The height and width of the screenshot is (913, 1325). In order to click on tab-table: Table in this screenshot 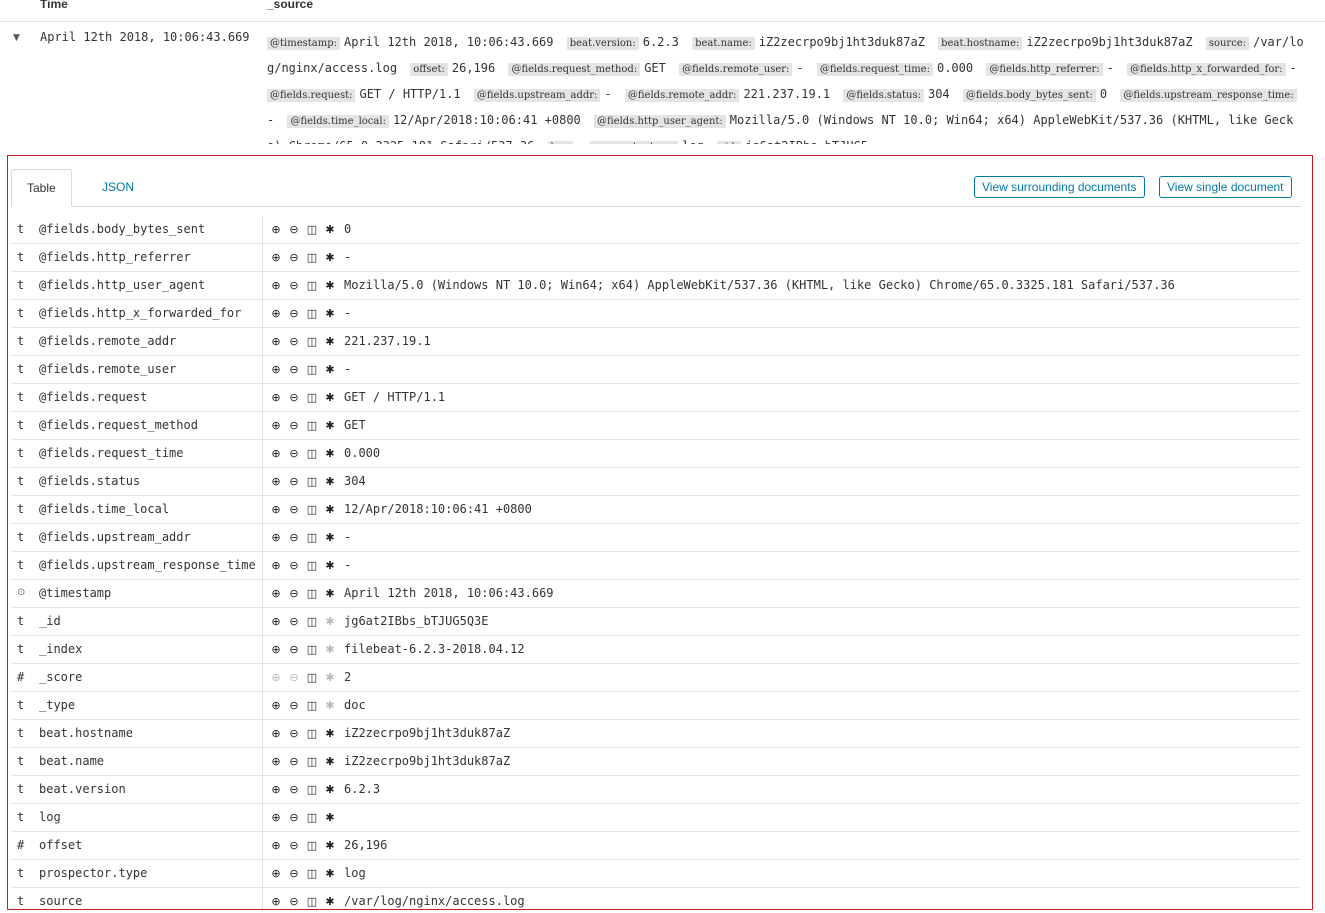, I will do `click(41, 188)`.